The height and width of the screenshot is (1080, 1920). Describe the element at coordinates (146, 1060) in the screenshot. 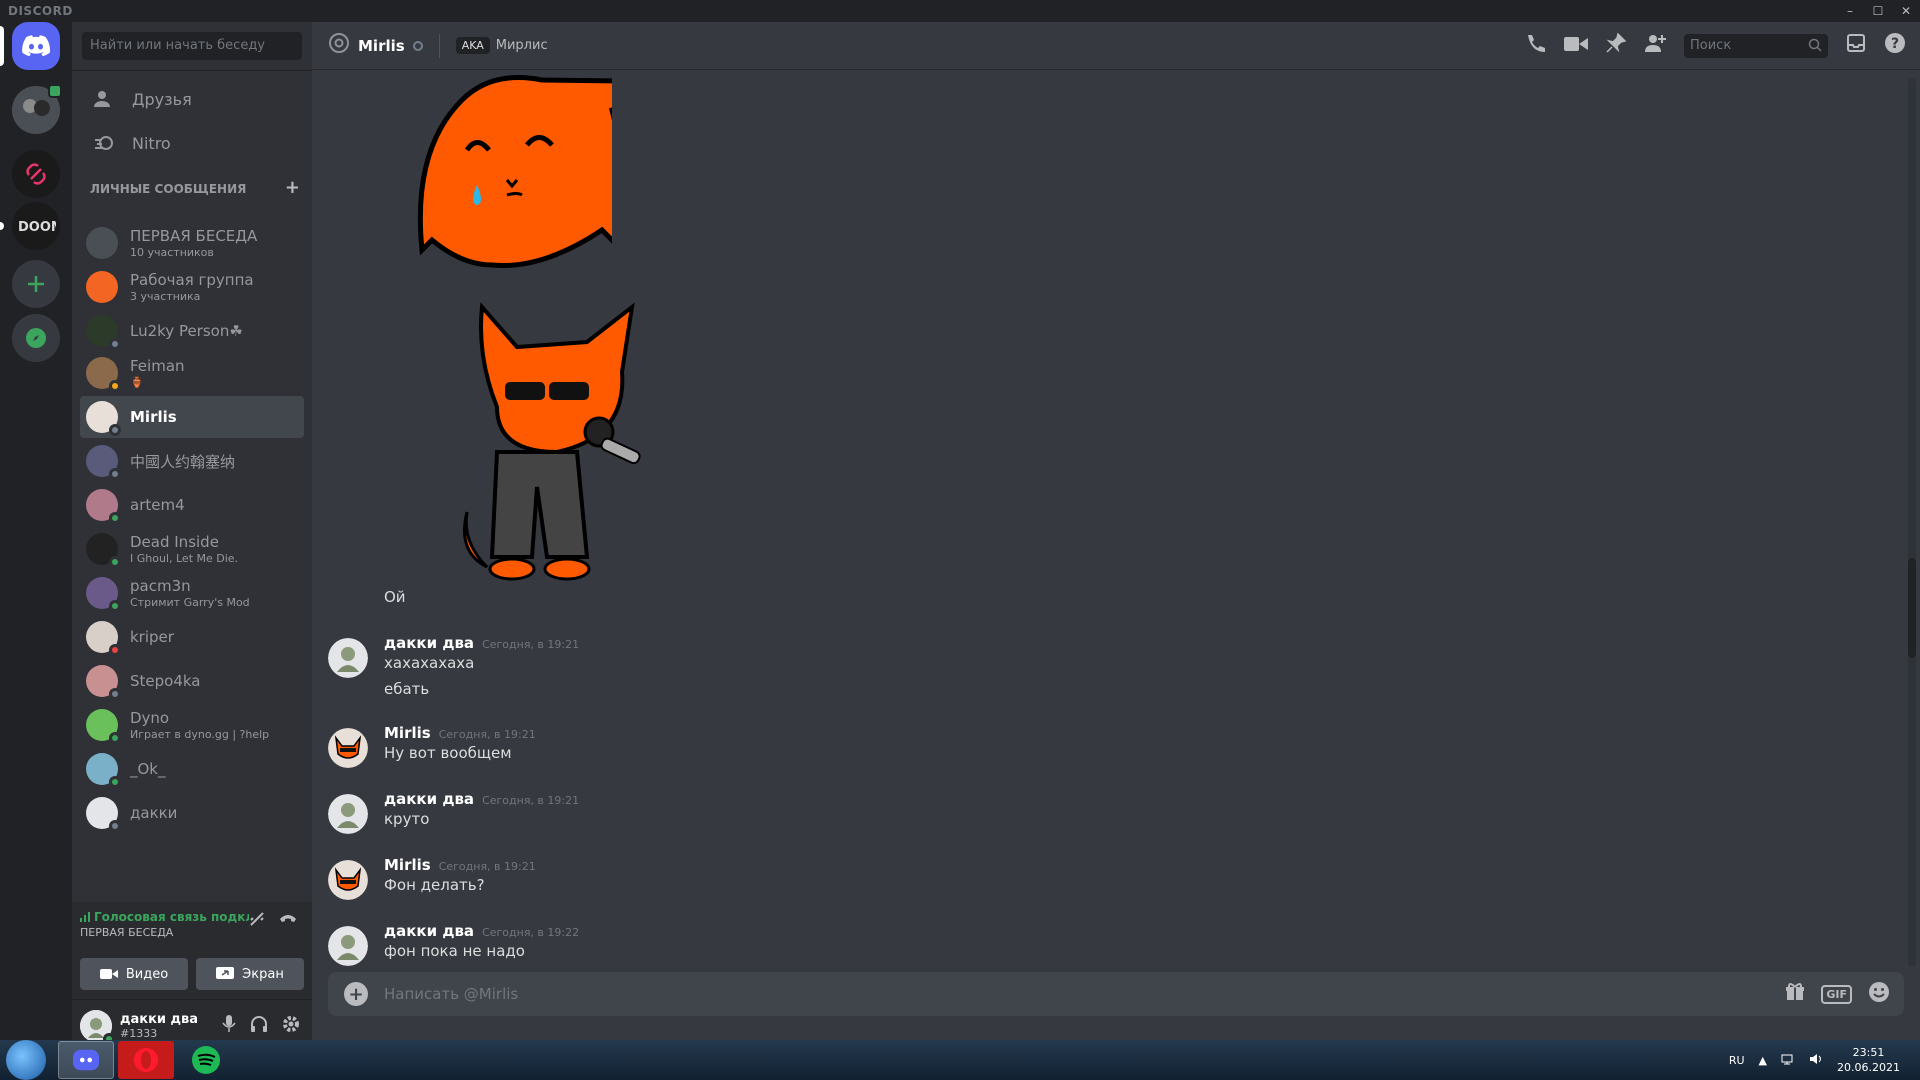

I see `taskbar-opera` at that location.